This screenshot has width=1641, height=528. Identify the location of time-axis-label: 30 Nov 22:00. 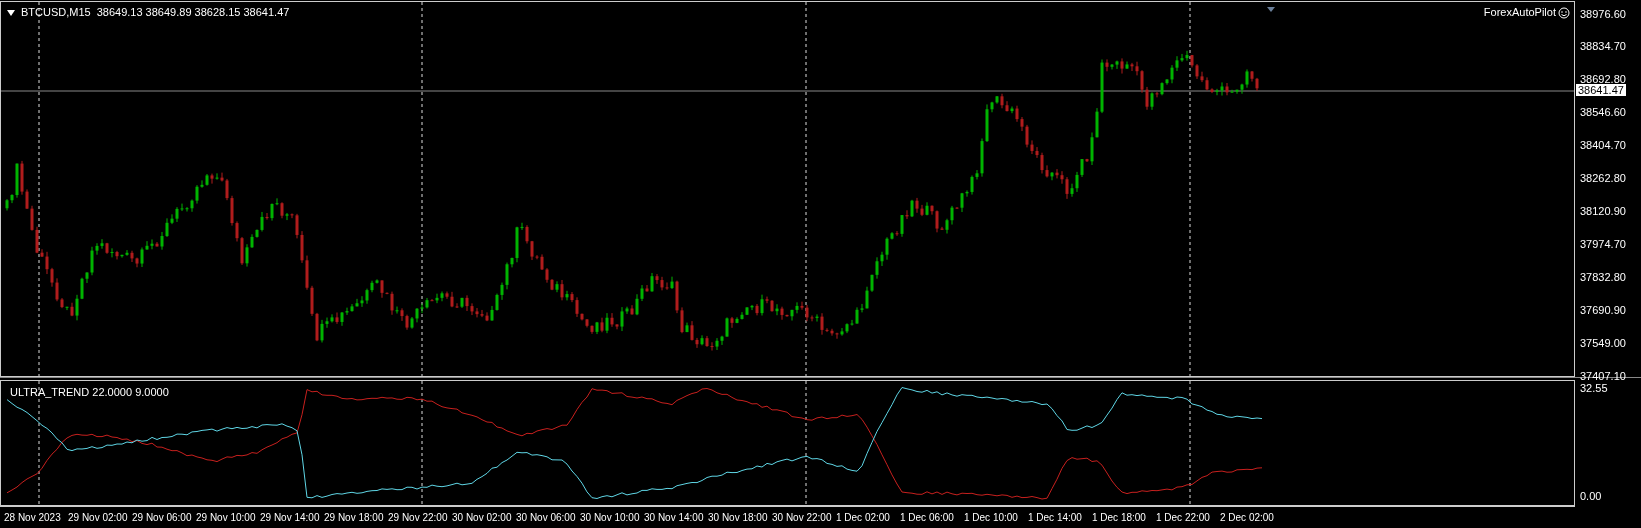
(802, 517).